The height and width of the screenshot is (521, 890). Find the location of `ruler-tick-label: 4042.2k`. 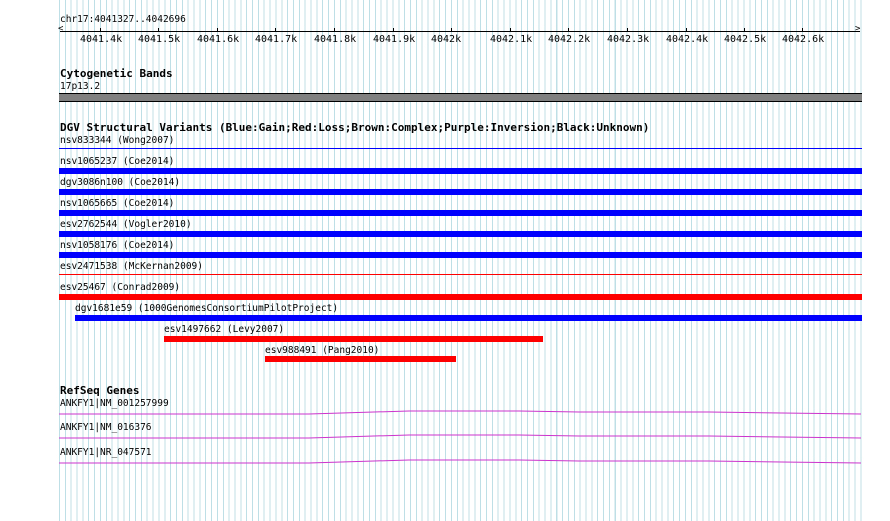

ruler-tick-label: 4042.2k is located at coordinates (569, 39).